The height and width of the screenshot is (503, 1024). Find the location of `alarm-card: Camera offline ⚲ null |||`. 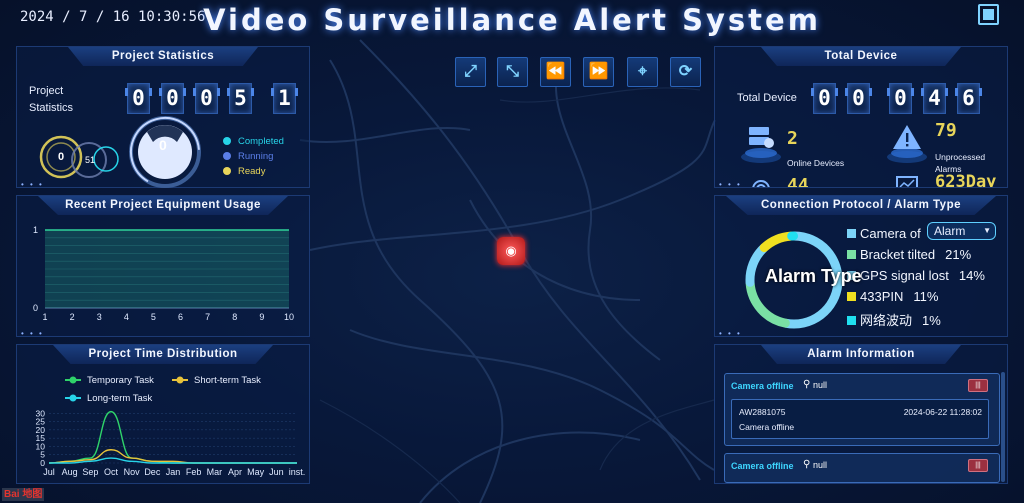

alarm-card: Camera offline ⚲ null ||| is located at coordinates (862, 468).